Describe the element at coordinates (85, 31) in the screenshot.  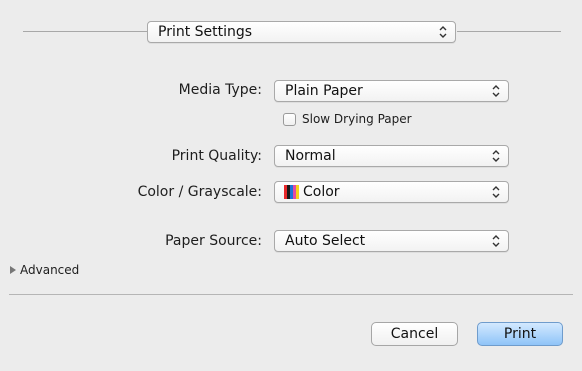
I see `header-rule-left` at that location.